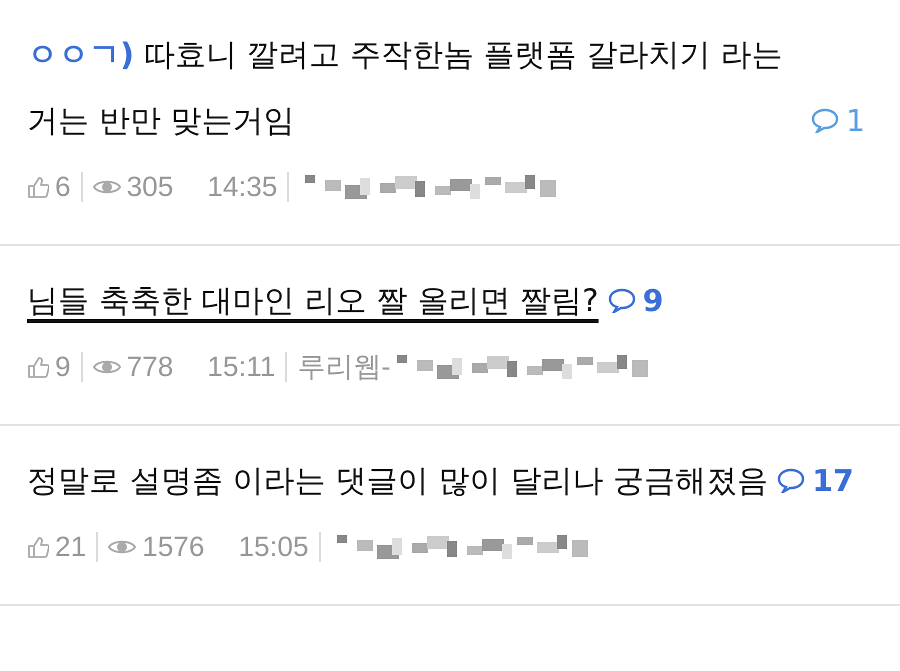 The width and height of the screenshot is (900, 671). What do you see at coordinates (241, 367) in the screenshot?
I see `post-time: 15:11` at bounding box center [241, 367].